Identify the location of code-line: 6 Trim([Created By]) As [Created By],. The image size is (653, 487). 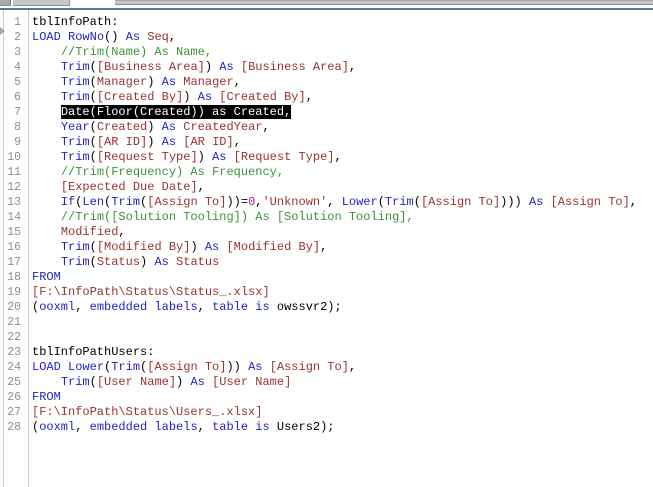
(326, 97).